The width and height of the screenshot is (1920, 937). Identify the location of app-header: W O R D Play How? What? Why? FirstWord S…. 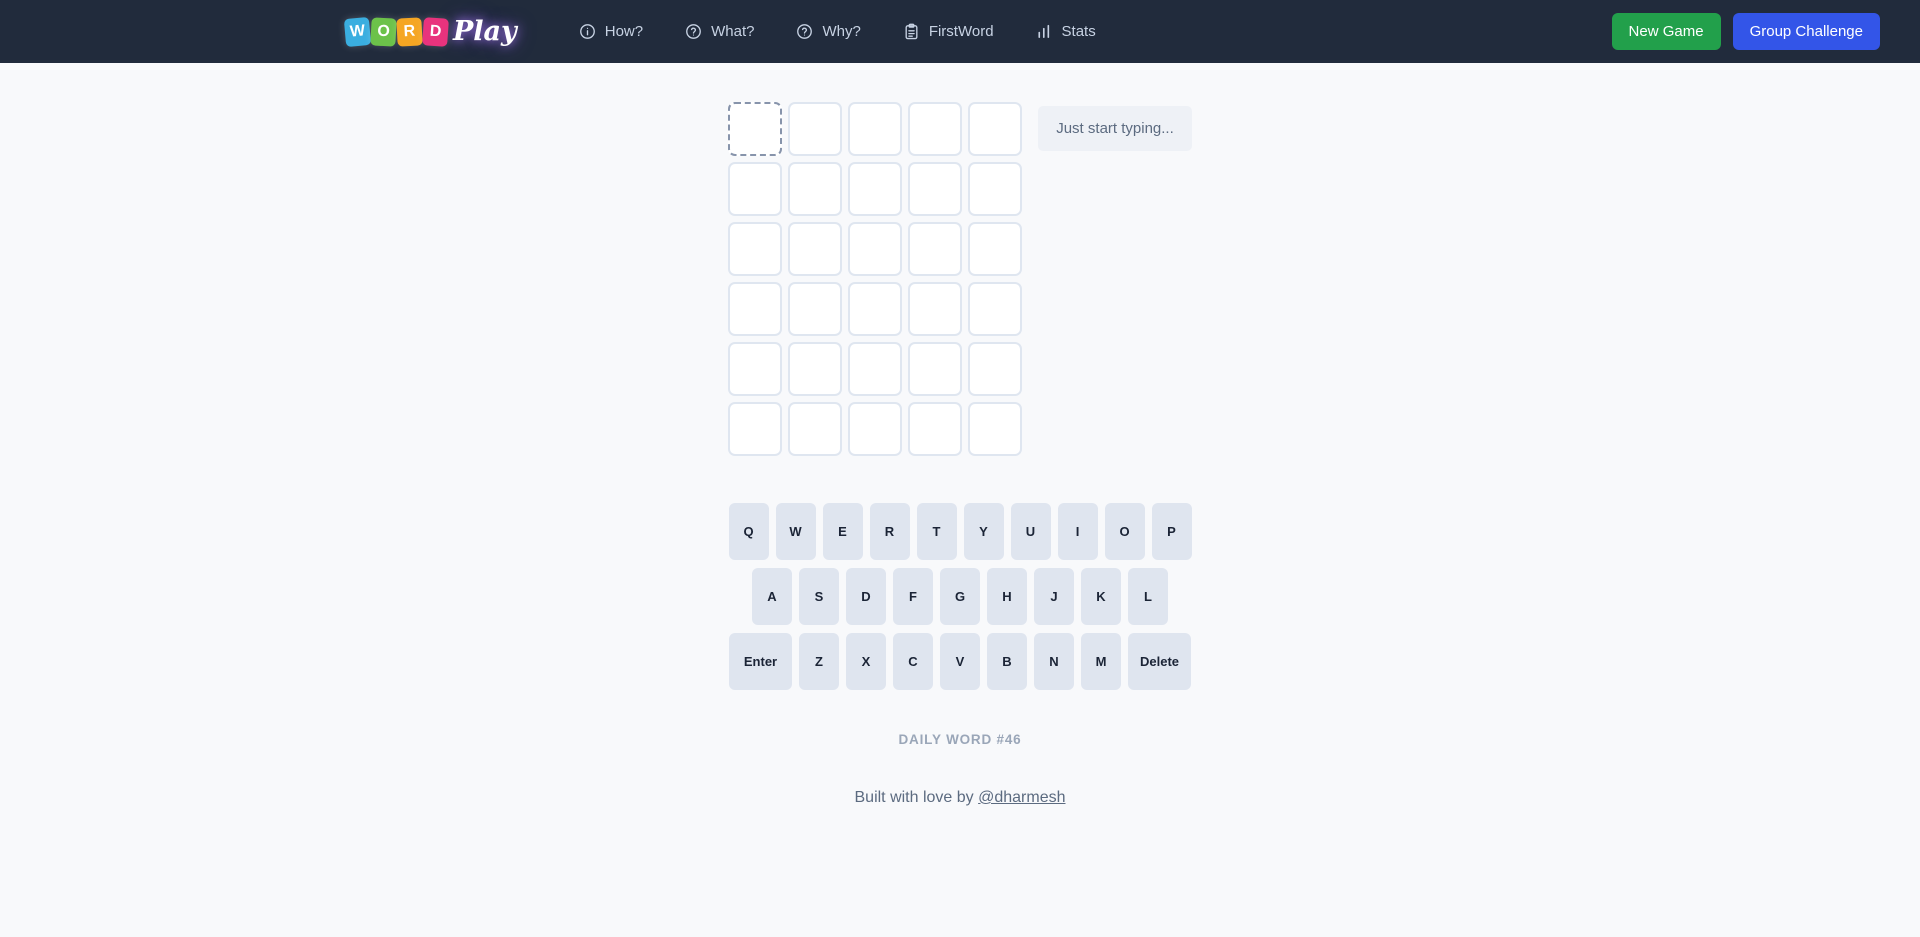
(960, 31).